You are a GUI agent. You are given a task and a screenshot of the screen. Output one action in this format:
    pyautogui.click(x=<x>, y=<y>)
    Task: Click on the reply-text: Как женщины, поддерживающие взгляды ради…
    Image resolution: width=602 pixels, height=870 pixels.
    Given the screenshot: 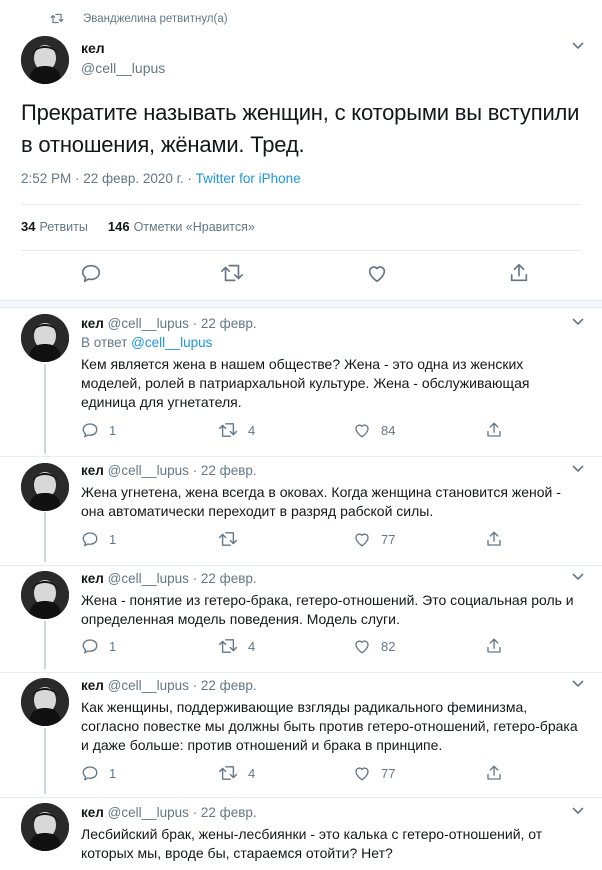 What is the action you would take?
    pyautogui.click(x=329, y=726)
    